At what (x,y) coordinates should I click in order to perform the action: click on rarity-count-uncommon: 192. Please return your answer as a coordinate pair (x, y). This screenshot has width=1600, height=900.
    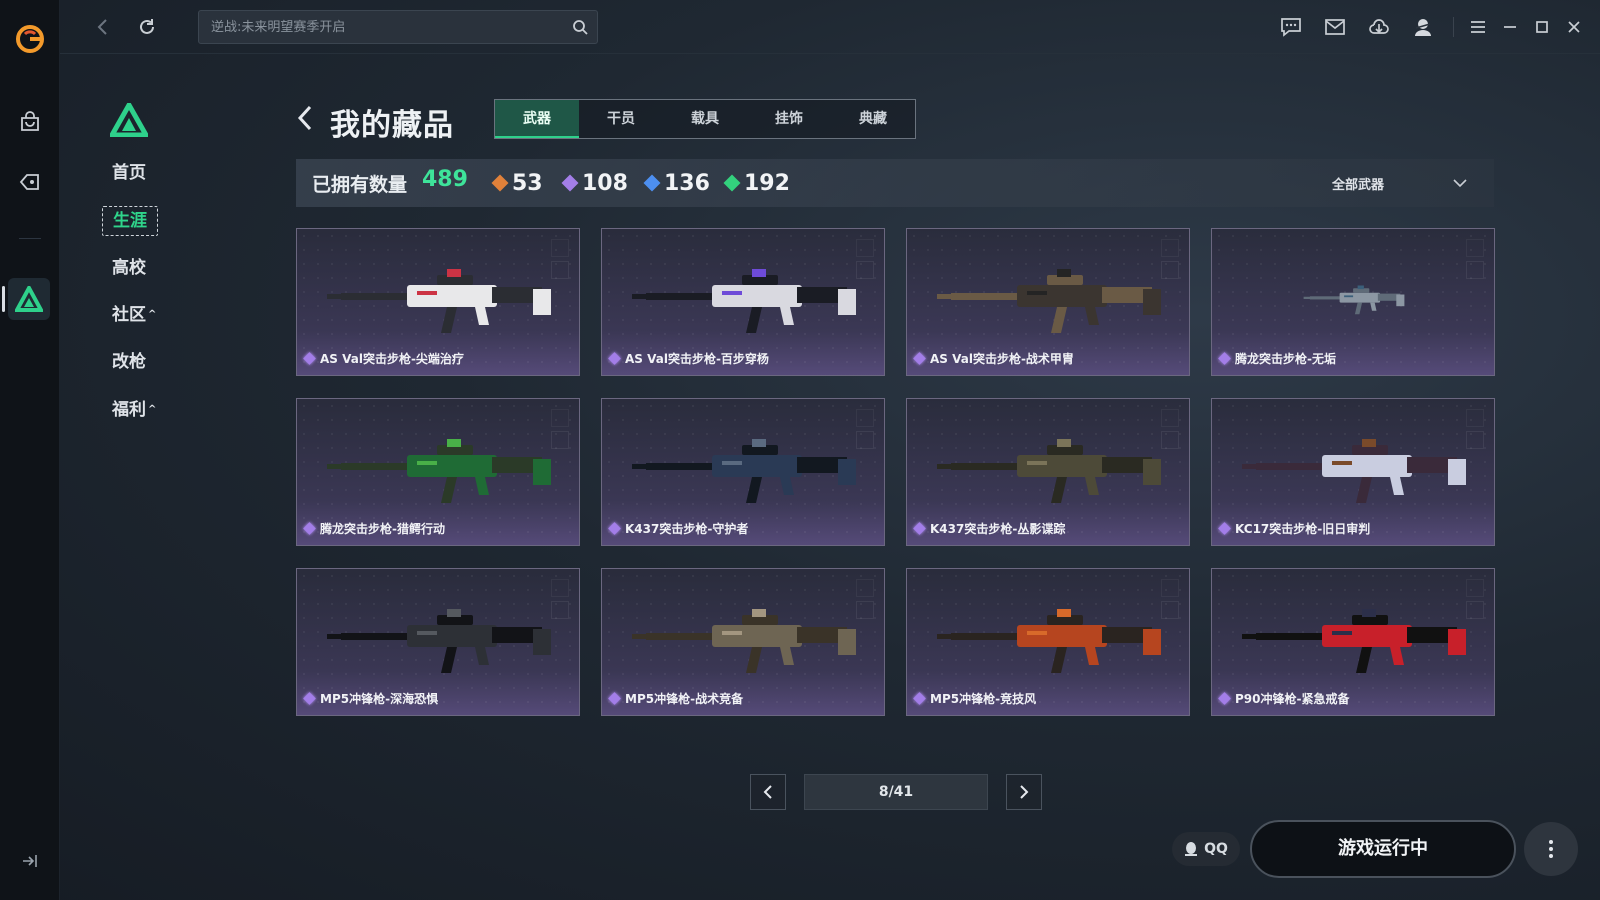
    Looking at the image, I should click on (756, 183).